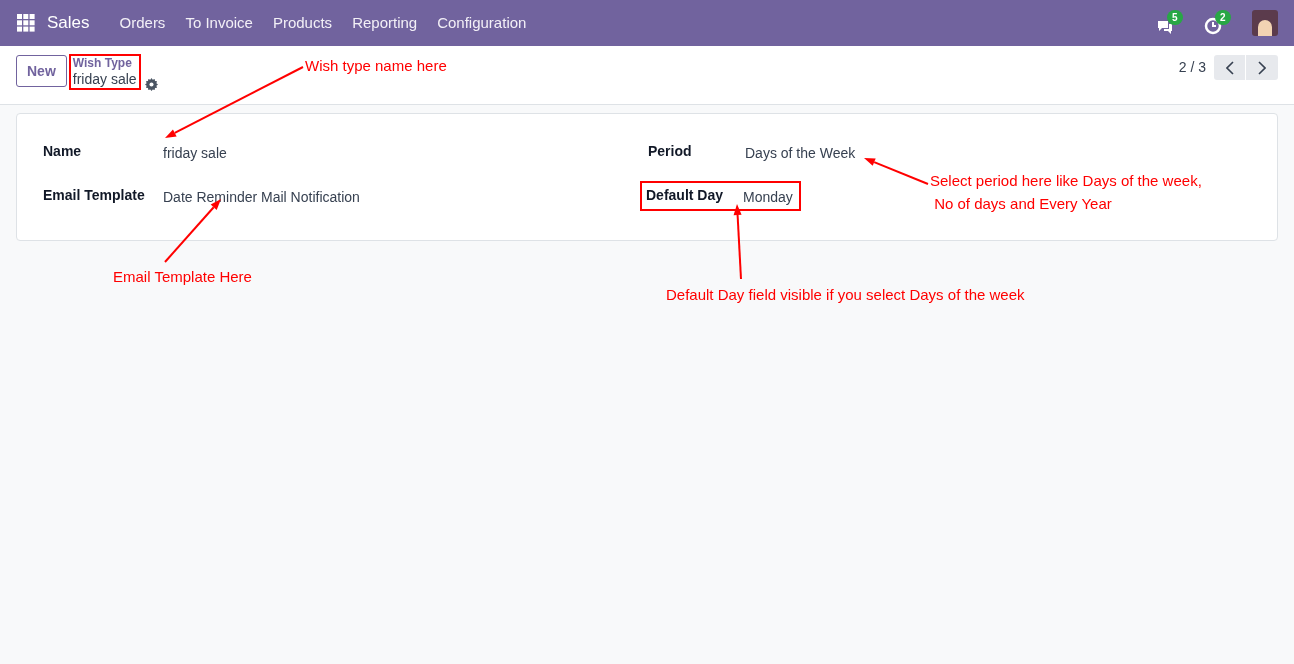  Describe the element at coordinates (685, 195) in the screenshot. I see `field-label: Default Day` at that location.